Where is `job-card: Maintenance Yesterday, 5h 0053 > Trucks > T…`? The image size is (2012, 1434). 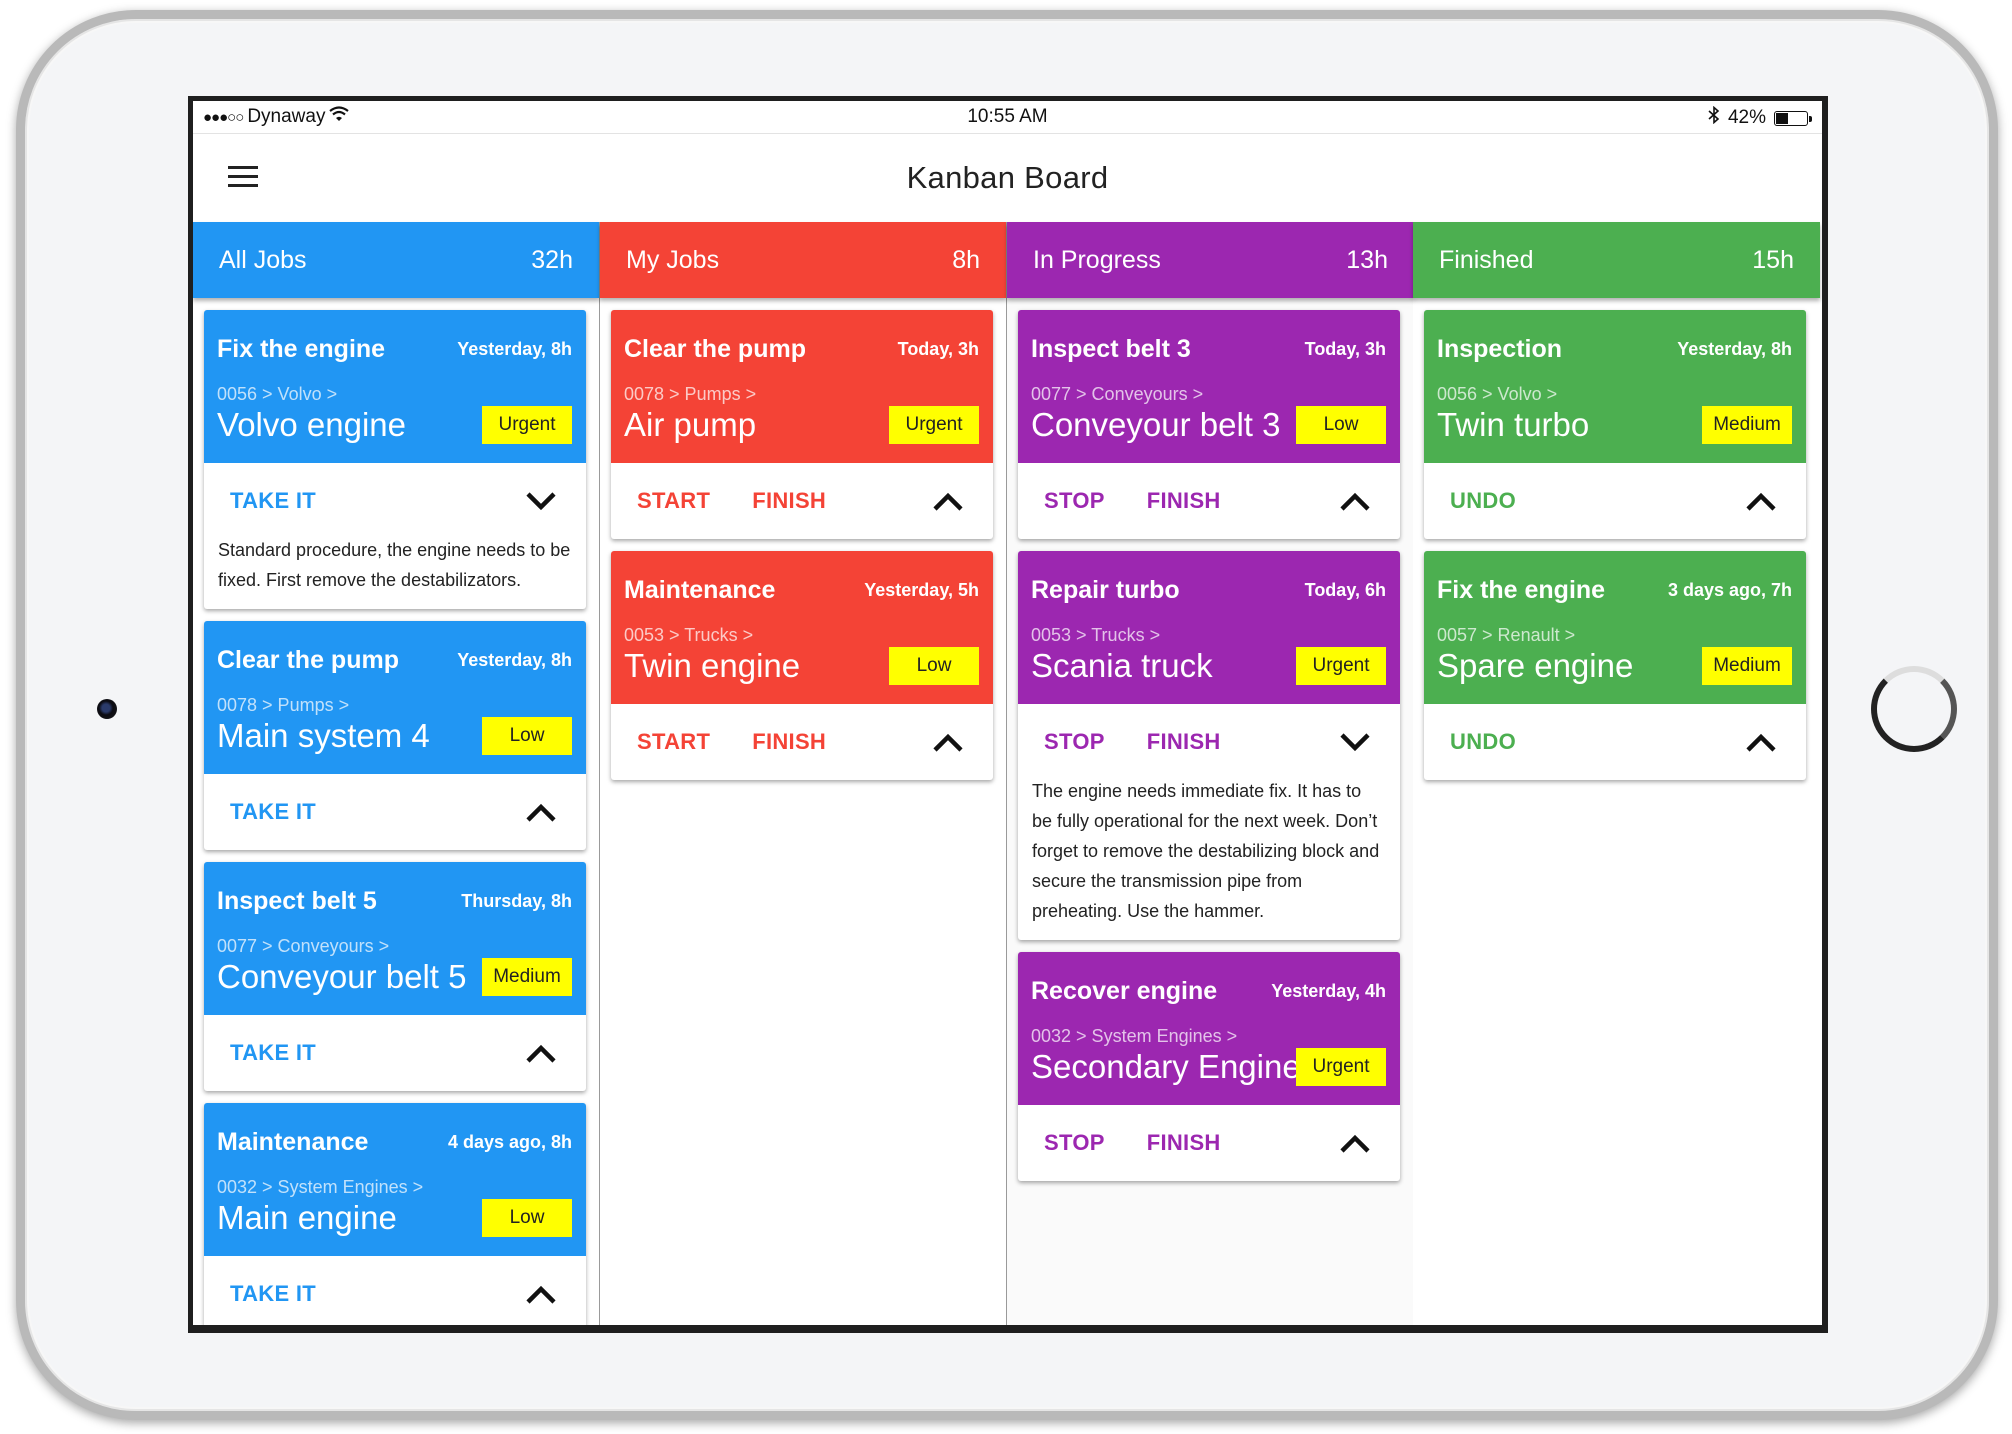 job-card: Maintenance Yesterday, 5h 0053 > Trucks > T… is located at coordinates (802, 665).